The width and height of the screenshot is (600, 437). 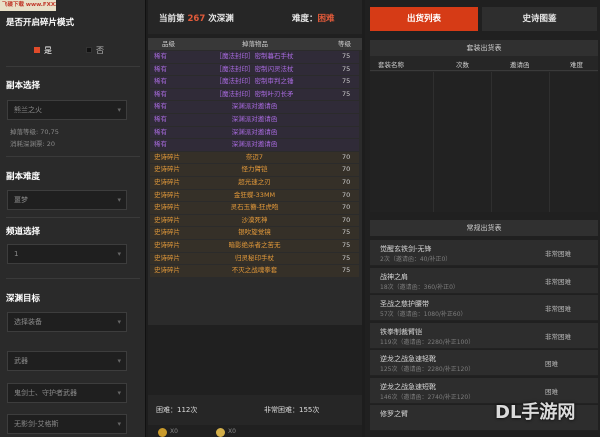 What do you see at coordinates (67, 110) in the screenshot?
I see `dungeon-select: 熊兰之火 ▾` at bounding box center [67, 110].